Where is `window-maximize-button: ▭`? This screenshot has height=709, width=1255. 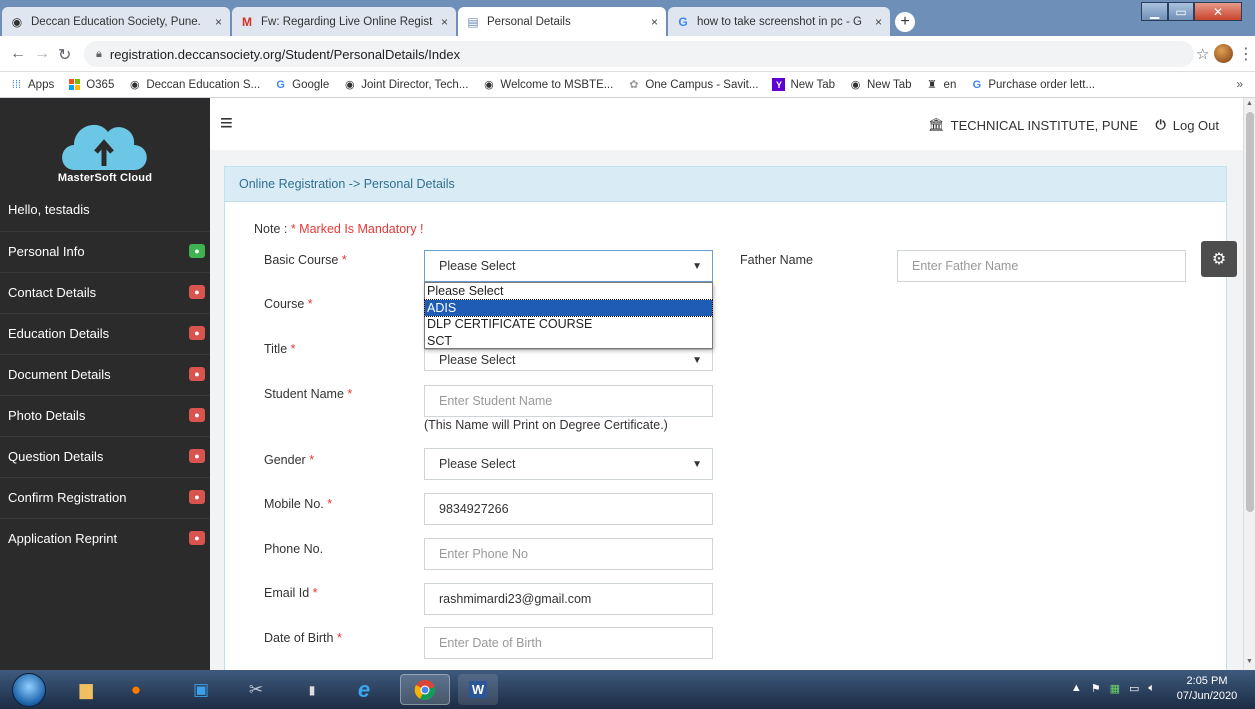 window-maximize-button: ▭ is located at coordinates (1181, 11).